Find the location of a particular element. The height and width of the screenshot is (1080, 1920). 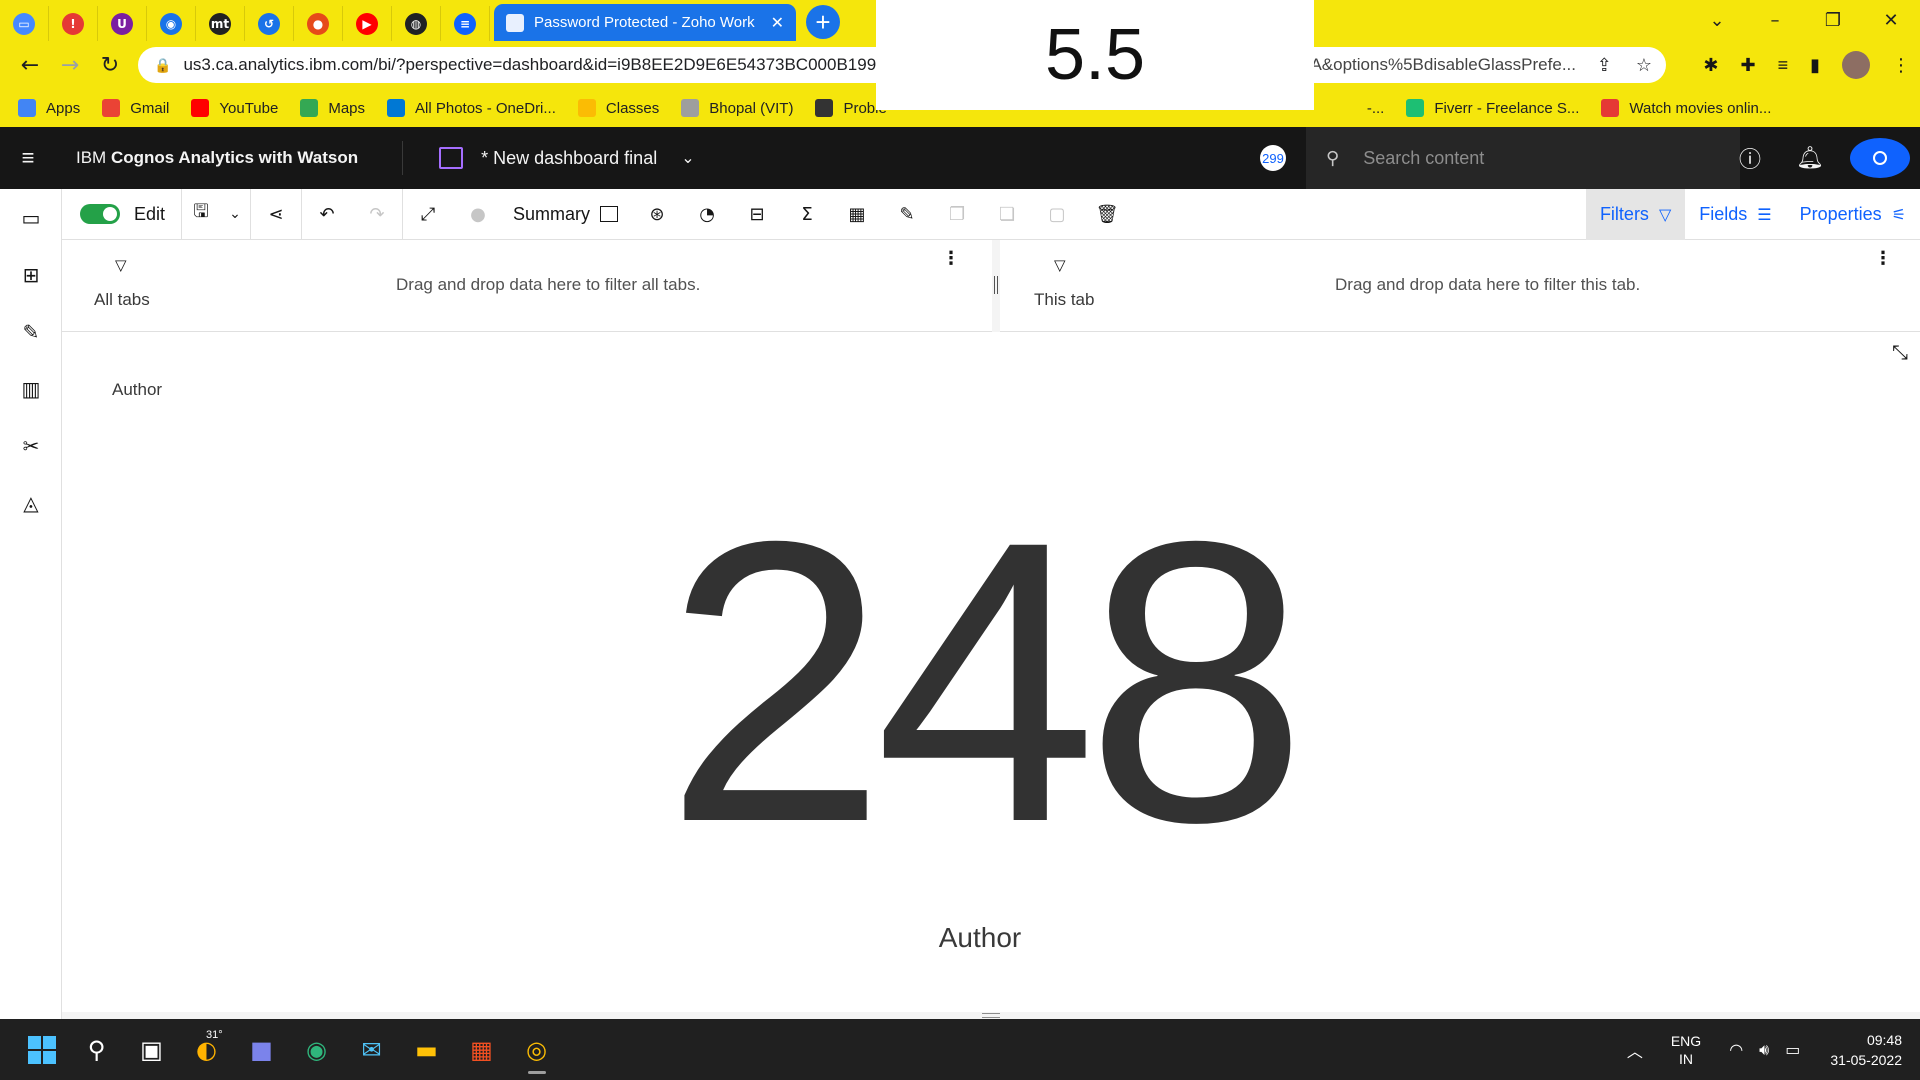

pinned-tab: ▭ is located at coordinates (24, 23).